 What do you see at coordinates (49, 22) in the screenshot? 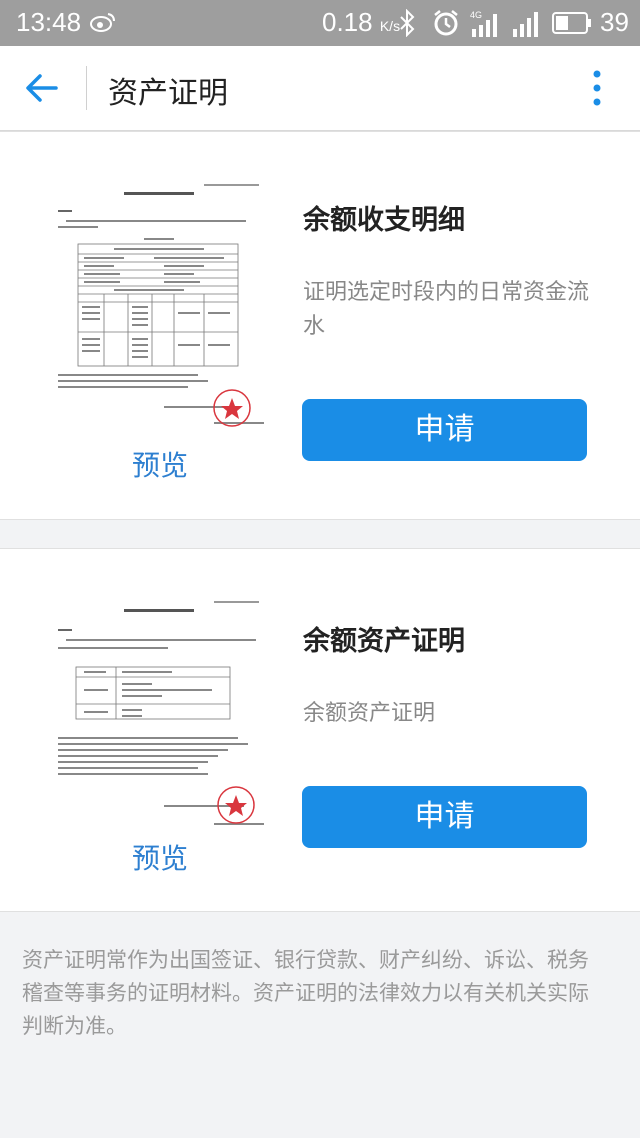
I see `status-time: 13:48` at bounding box center [49, 22].